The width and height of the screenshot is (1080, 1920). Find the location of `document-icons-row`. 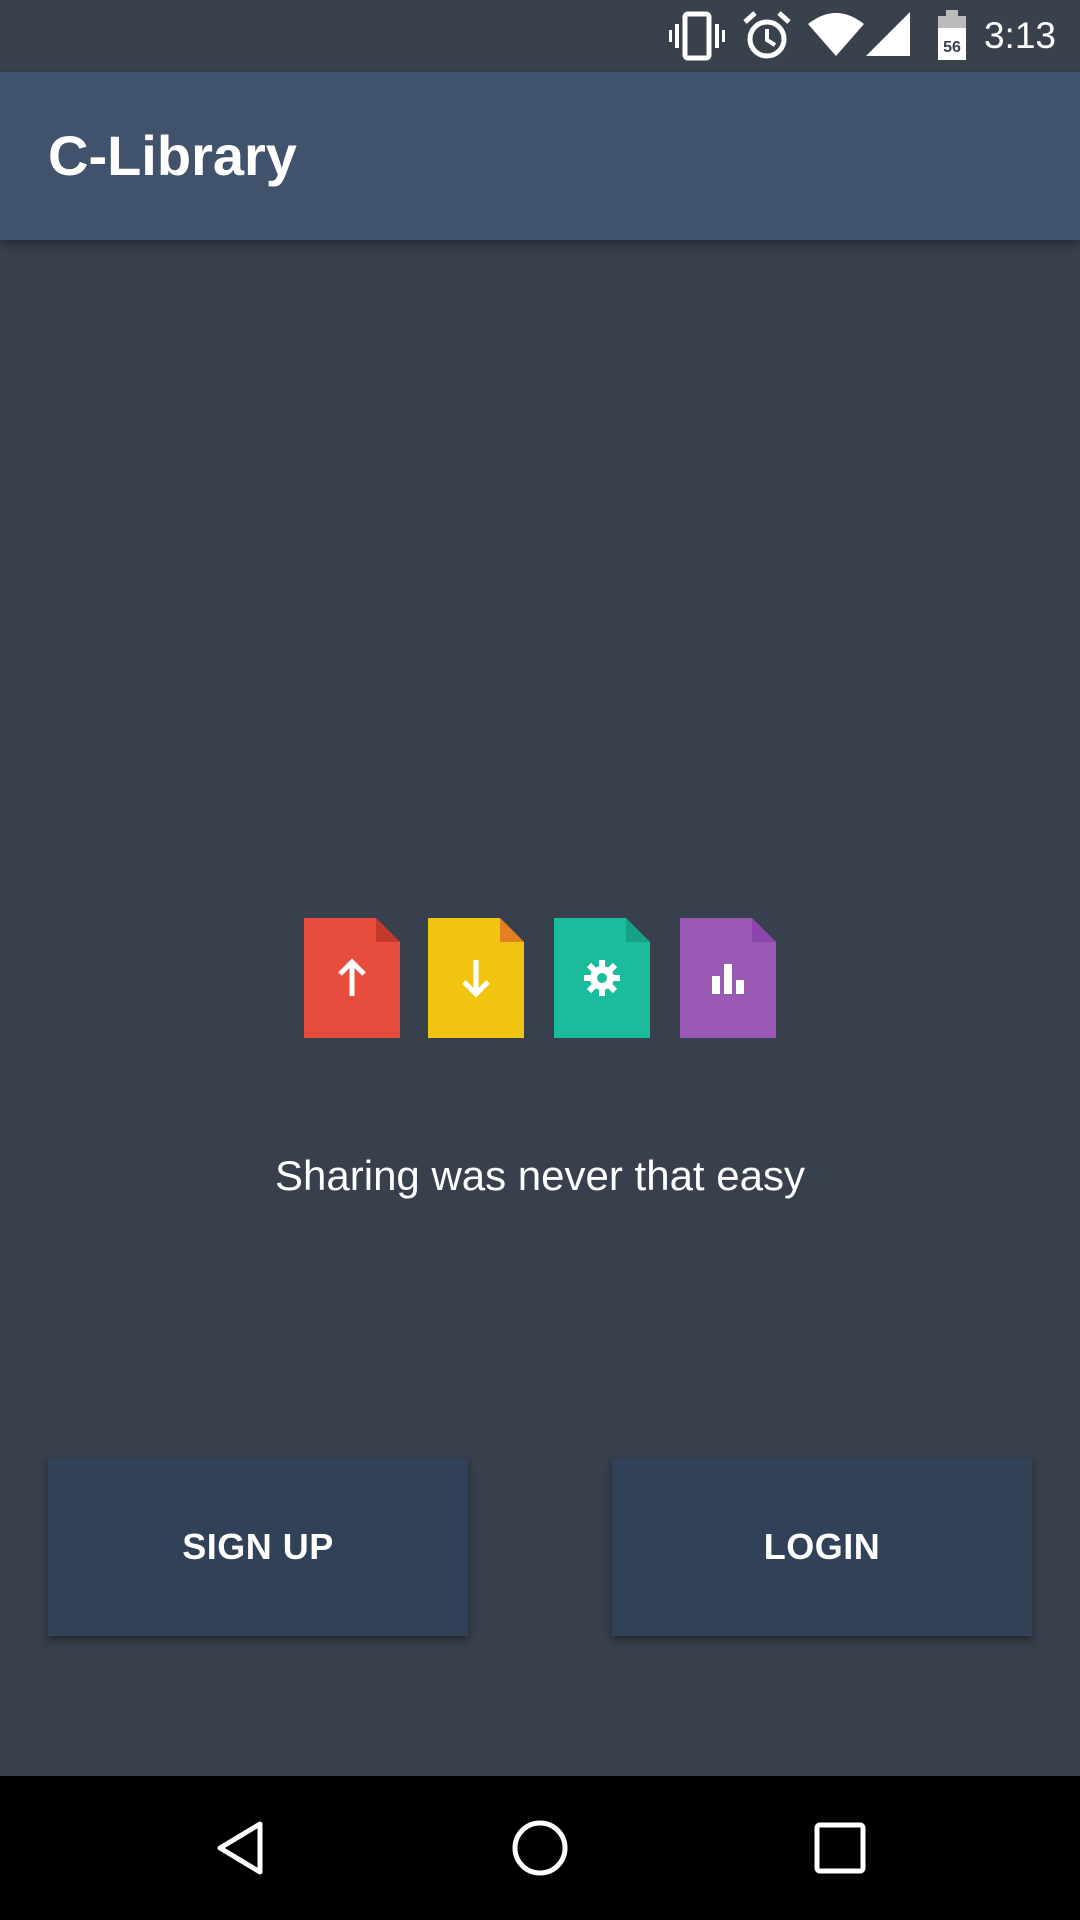

document-icons-row is located at coordinates (540, 979).